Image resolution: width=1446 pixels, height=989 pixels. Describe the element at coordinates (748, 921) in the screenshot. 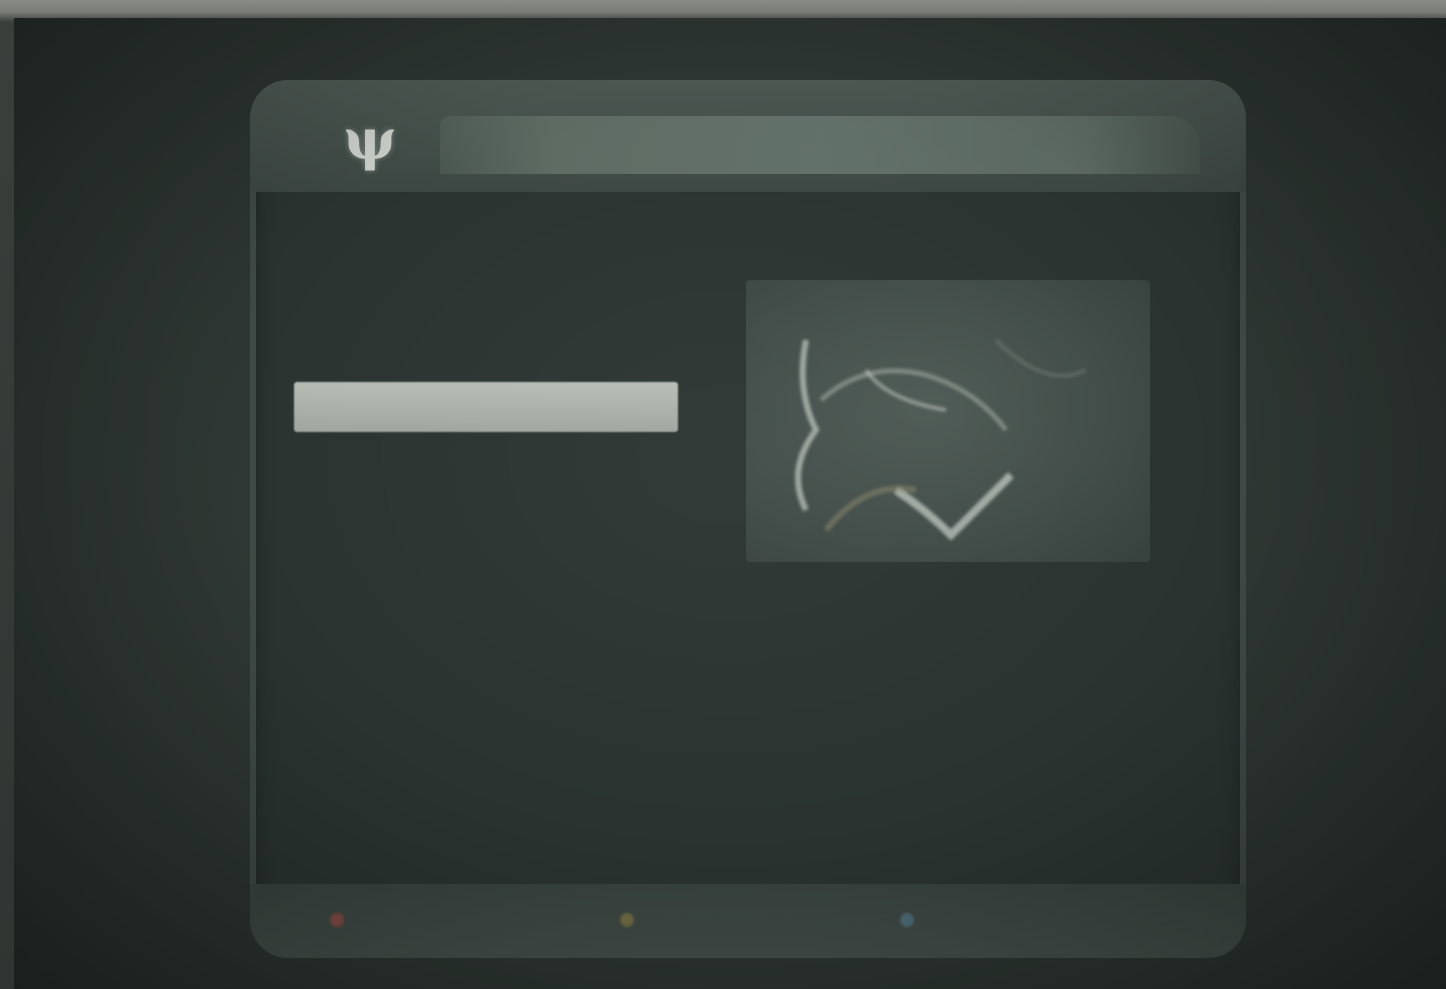

I see `footer-bar` at that location.